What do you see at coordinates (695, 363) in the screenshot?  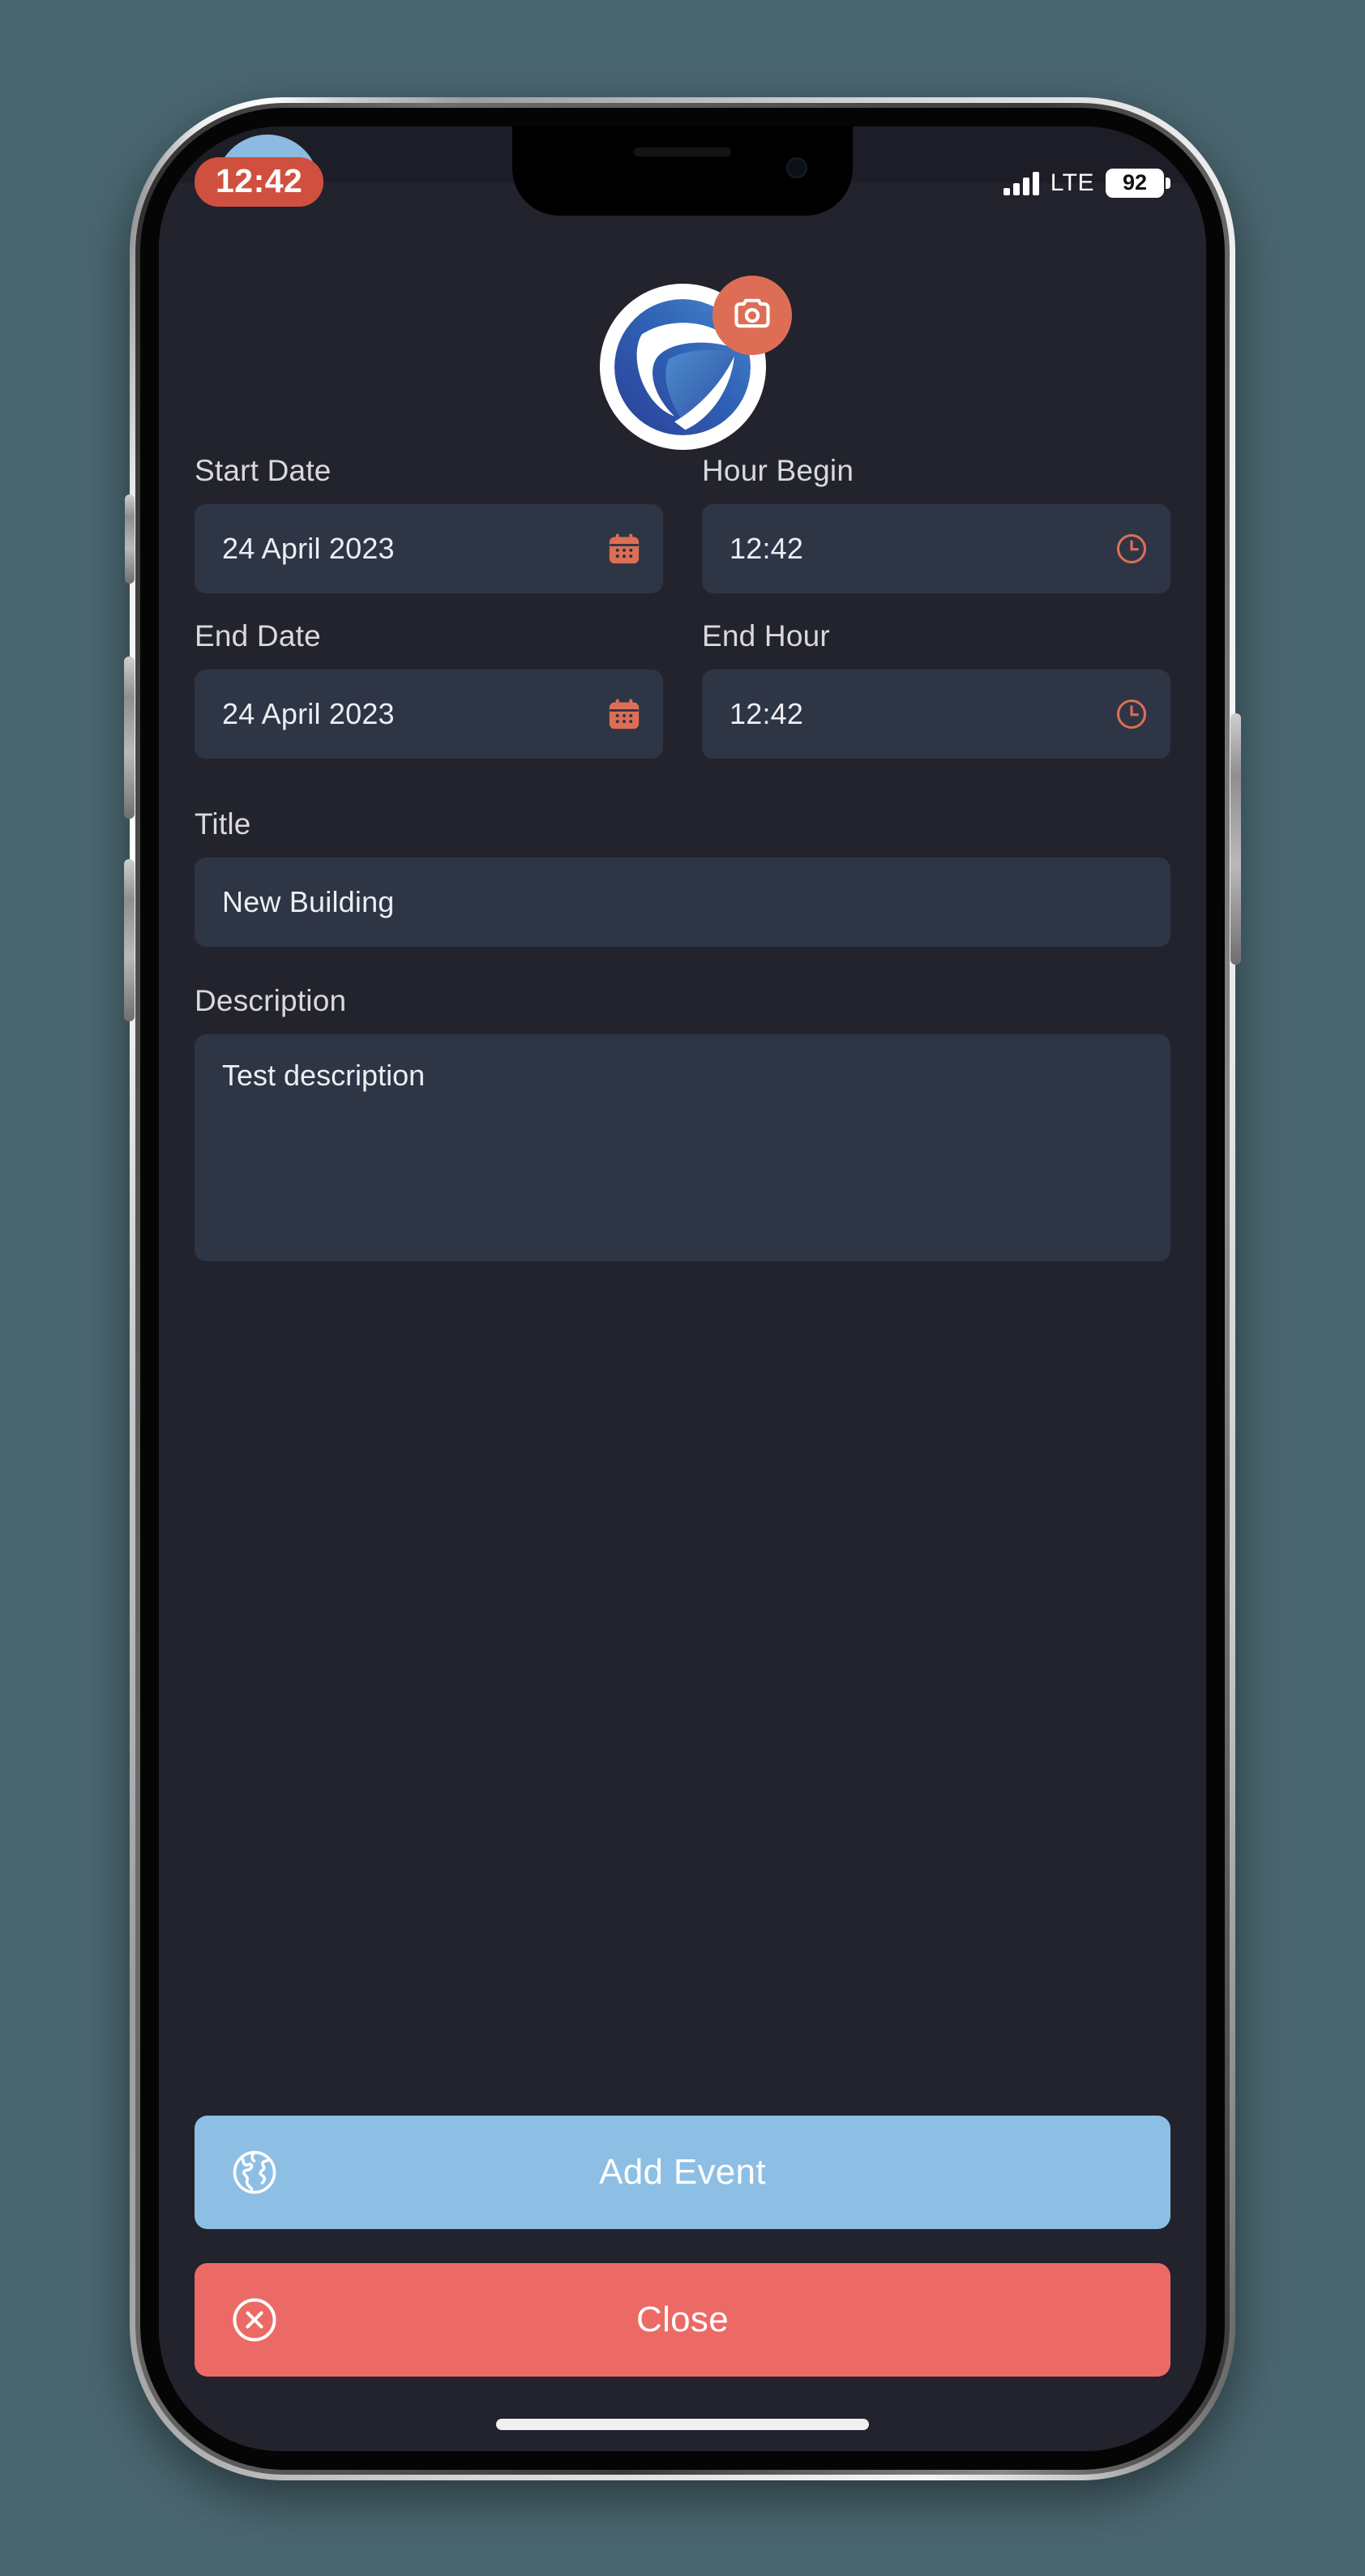 I see `app-logo` at bounding box center [695, 363].